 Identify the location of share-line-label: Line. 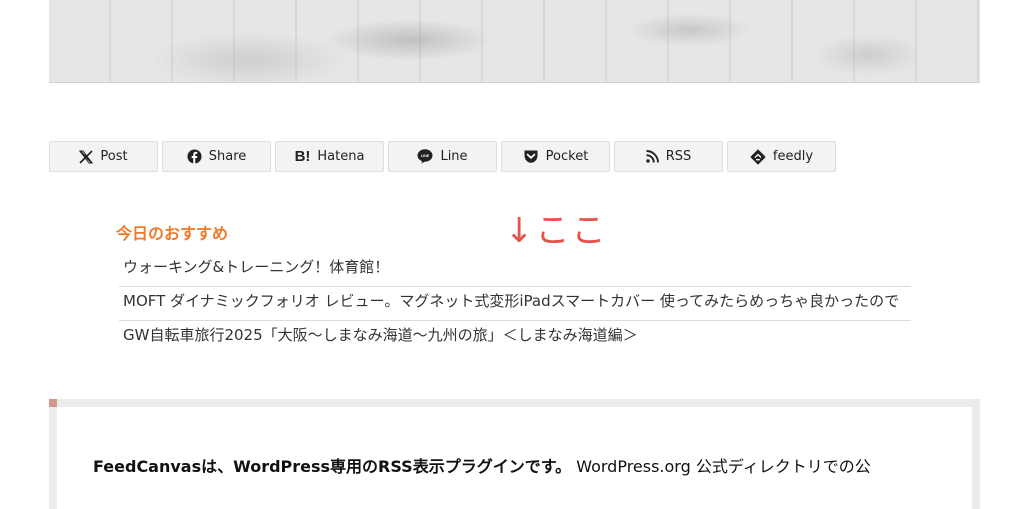
(454, 156).